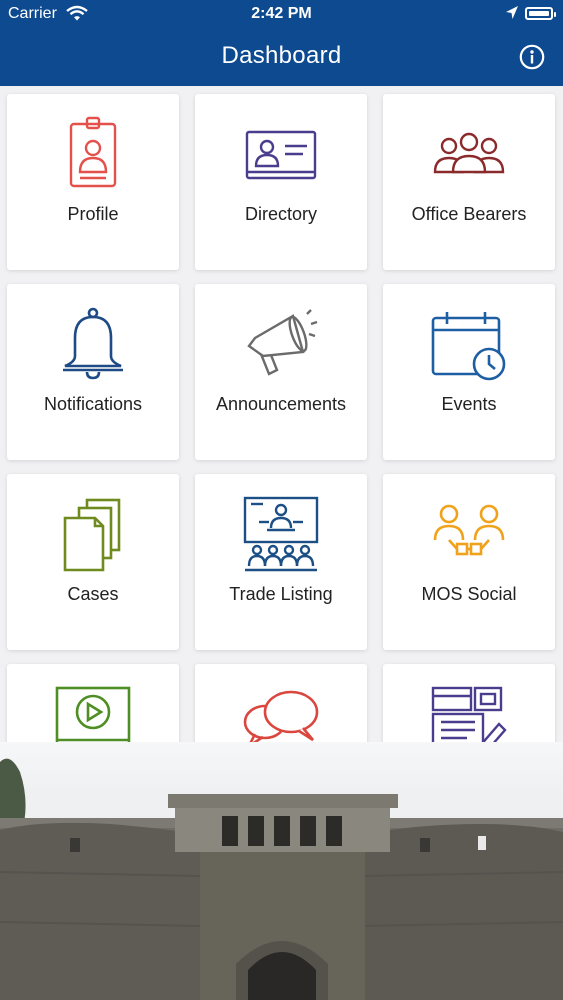  I want to click on tile-label: Cases, so click(93, 594).